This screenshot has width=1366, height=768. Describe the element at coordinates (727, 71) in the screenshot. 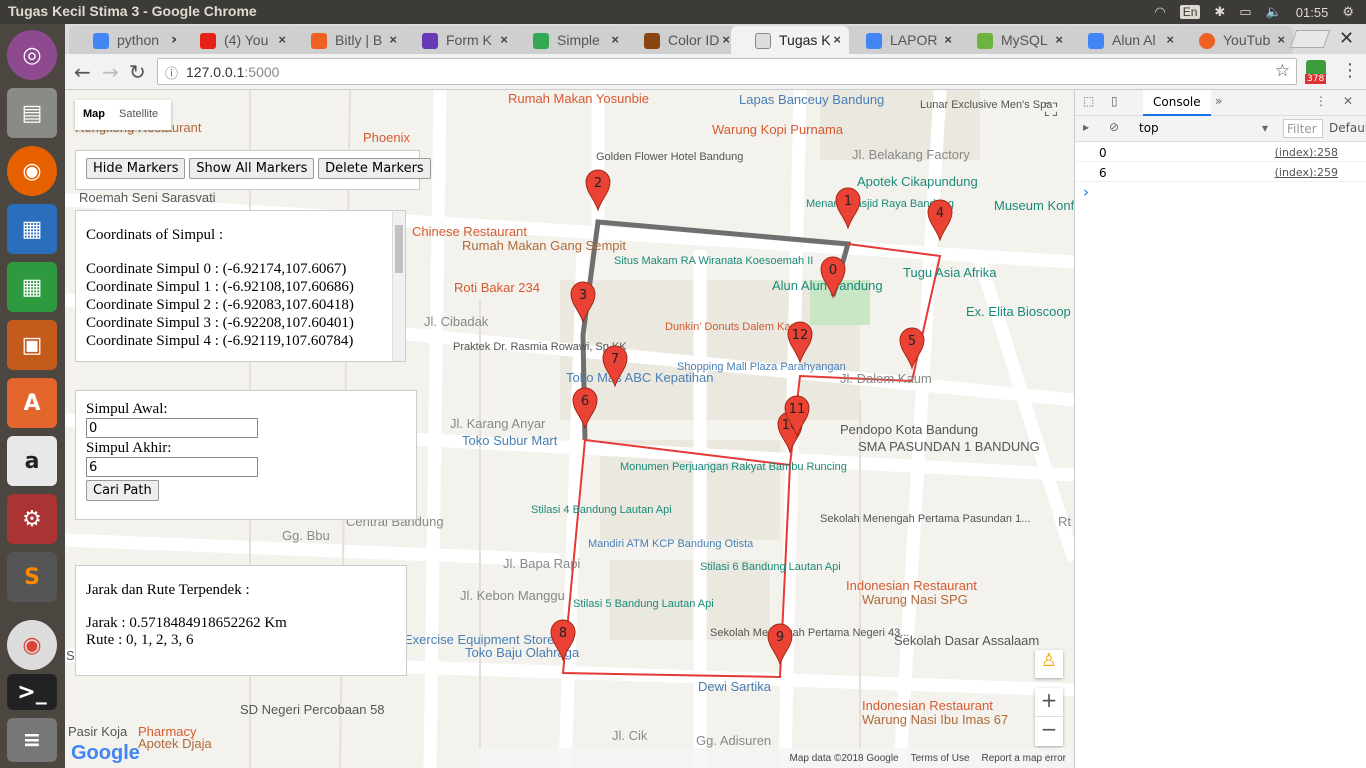

I see `address-bar: ⓘ 127.0.0.1:5000 ☆` at that location.